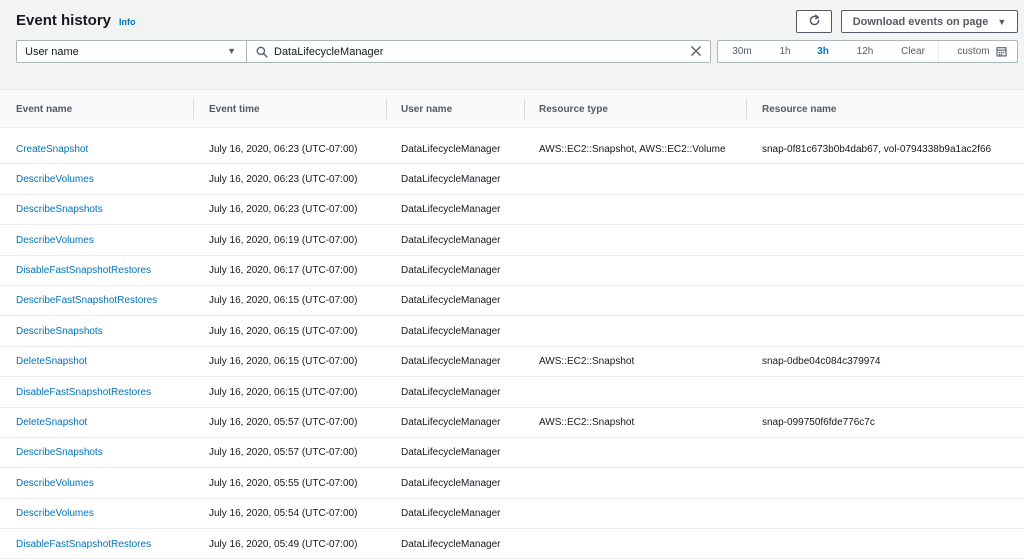 The width and height of the screenshot is (1024, 560). What do you see at coordinates (474, 52) in the screenshot?
I see `search-input` at bounding box center [474, 52].